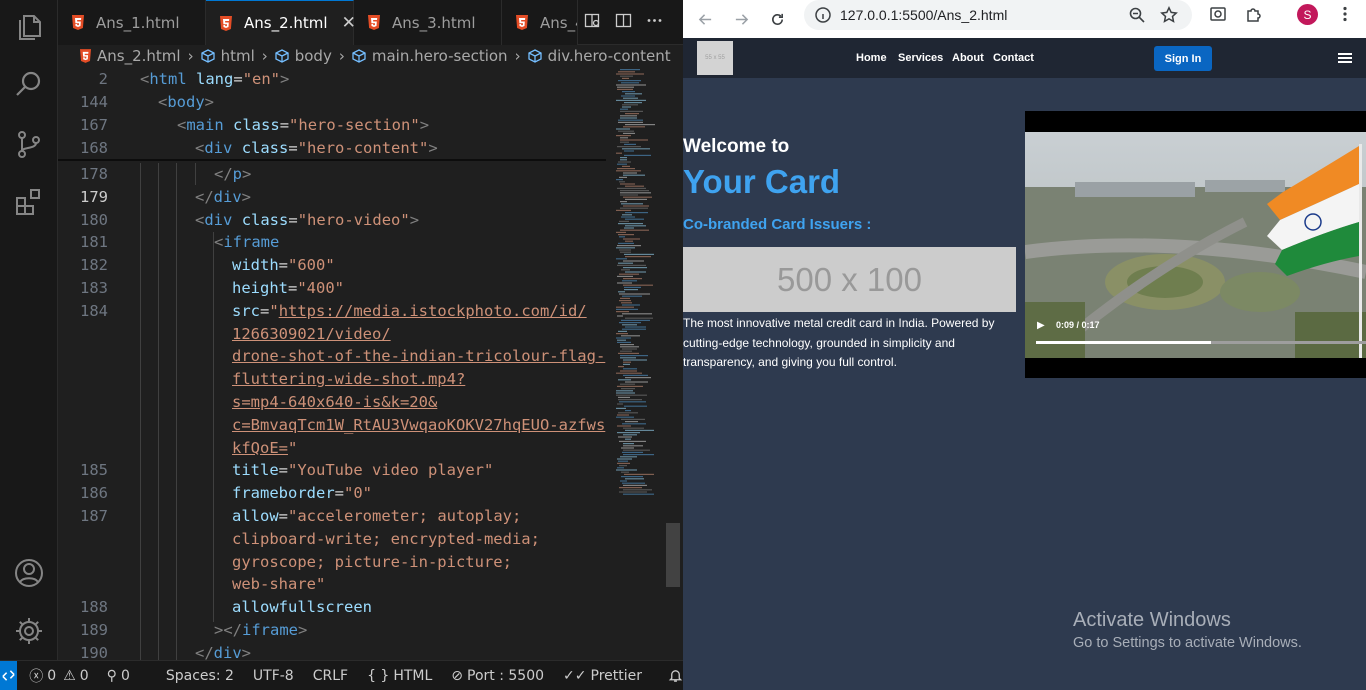 This screenshot has height=690, width=1366. I want to click on line-number: 178, so click(94, 174).